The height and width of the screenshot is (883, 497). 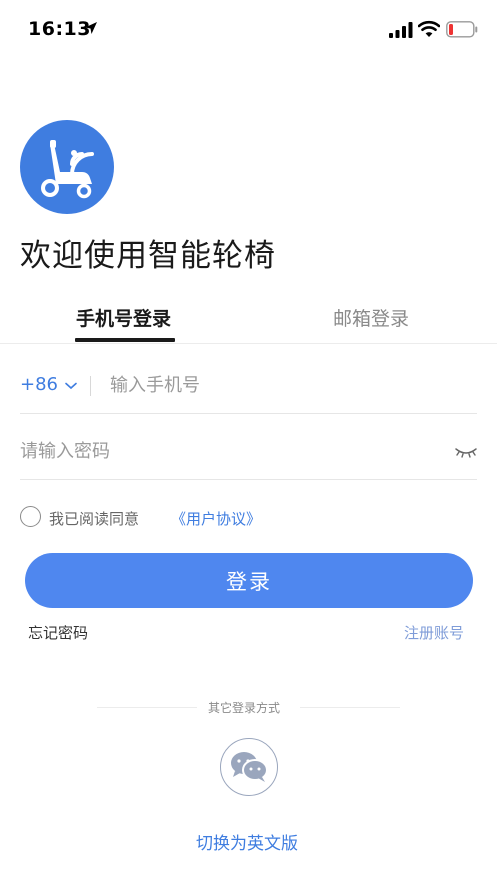 I want to click on status-time: 16:13, so click(x=59, y=29).